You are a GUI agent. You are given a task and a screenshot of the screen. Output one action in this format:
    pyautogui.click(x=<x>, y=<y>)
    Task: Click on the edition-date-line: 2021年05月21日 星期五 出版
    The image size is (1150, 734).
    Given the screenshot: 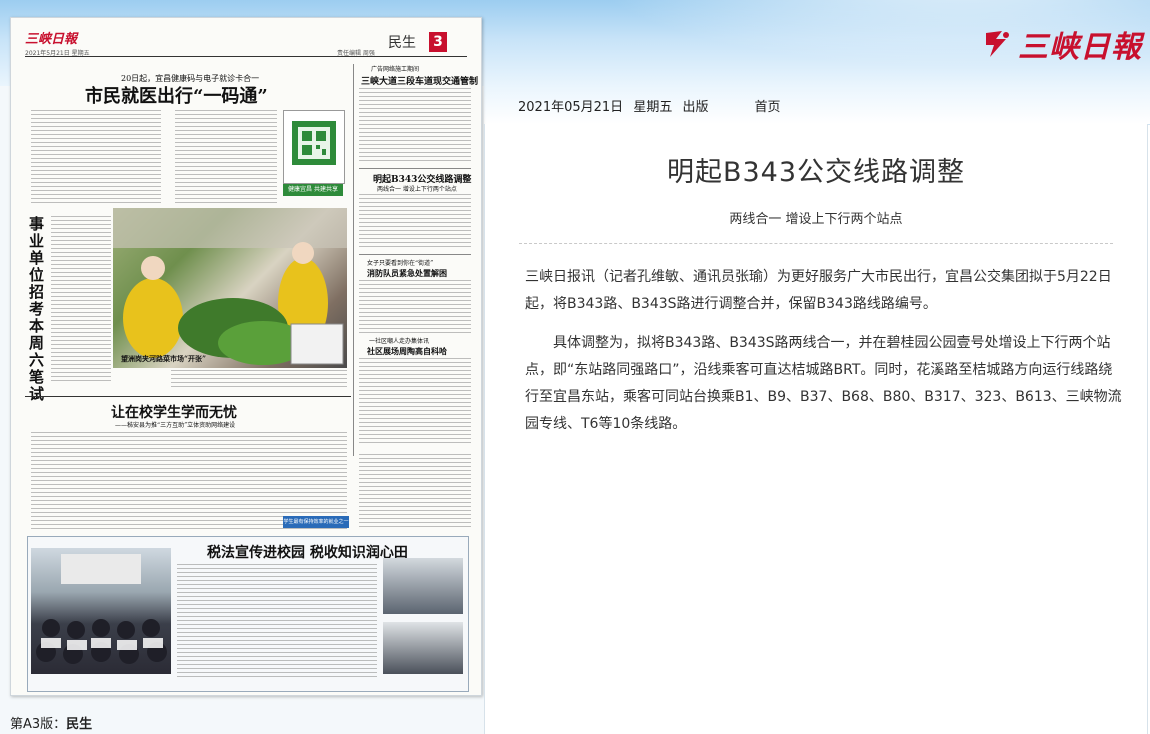 What is the action you would take?
    pyautogui.click(x=616, y=105)
    